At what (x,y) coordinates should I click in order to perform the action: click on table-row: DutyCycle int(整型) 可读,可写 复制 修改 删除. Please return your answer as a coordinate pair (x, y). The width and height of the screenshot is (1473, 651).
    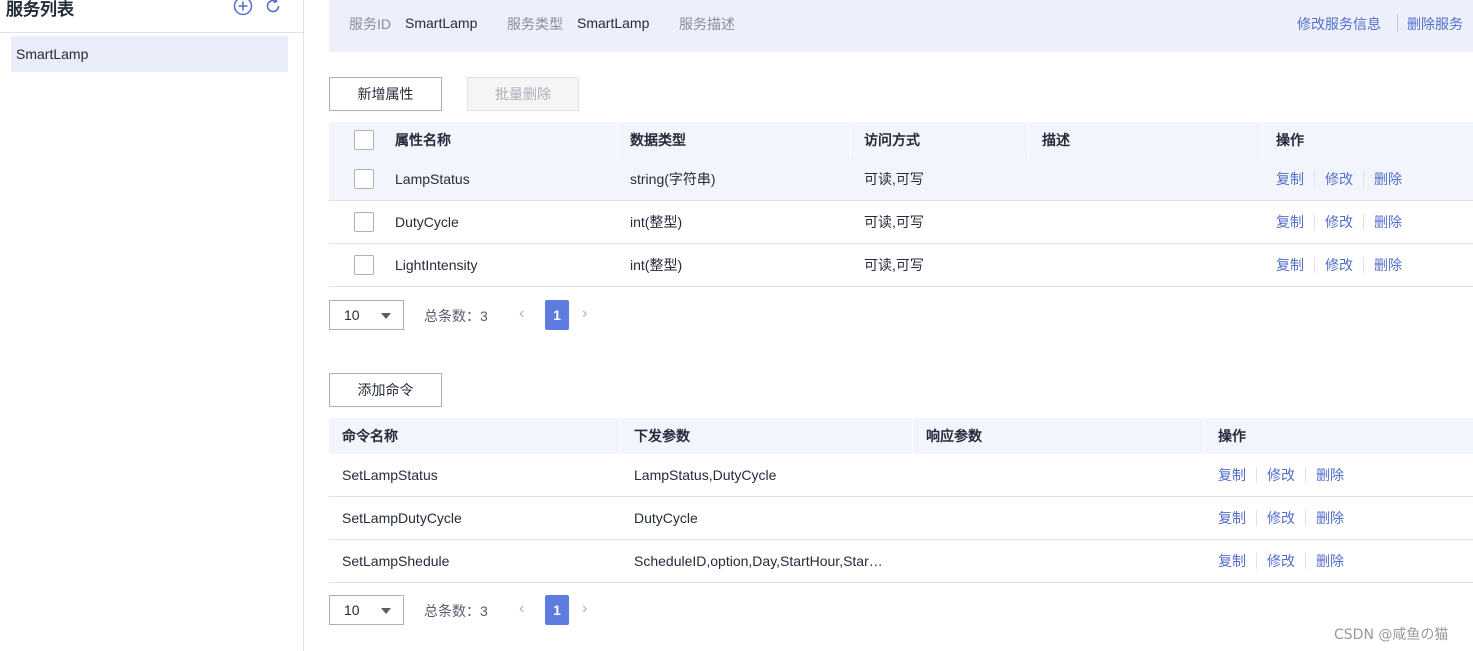
    Looking at the image, I should click on (901, 222).